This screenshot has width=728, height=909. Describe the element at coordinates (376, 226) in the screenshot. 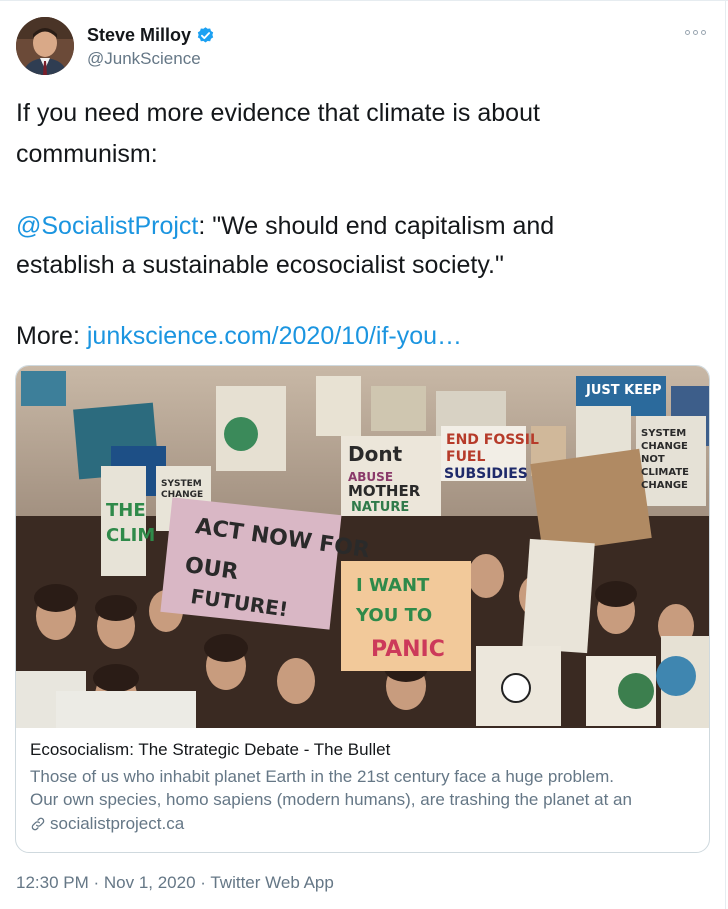

I see `quote-text-1: : "We should end capitalism and` at that location.